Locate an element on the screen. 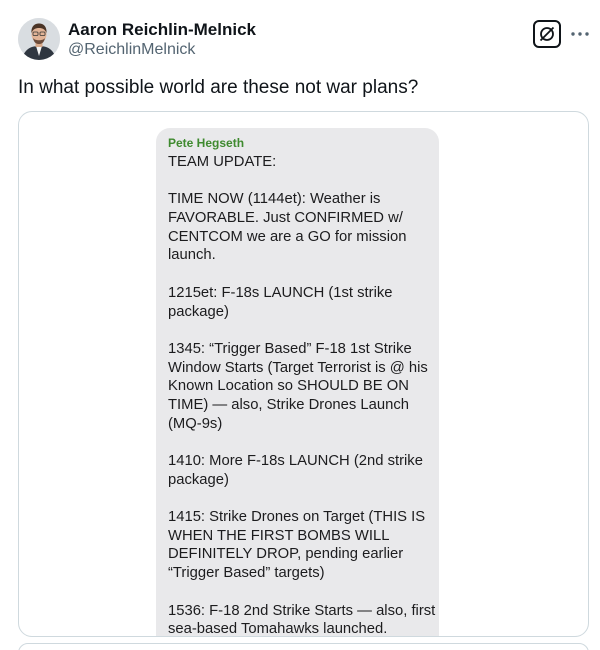 Image resolution: width=600 pixels, height=650 pixels. more-horizontal-icon is located at coordinates (580, 34).